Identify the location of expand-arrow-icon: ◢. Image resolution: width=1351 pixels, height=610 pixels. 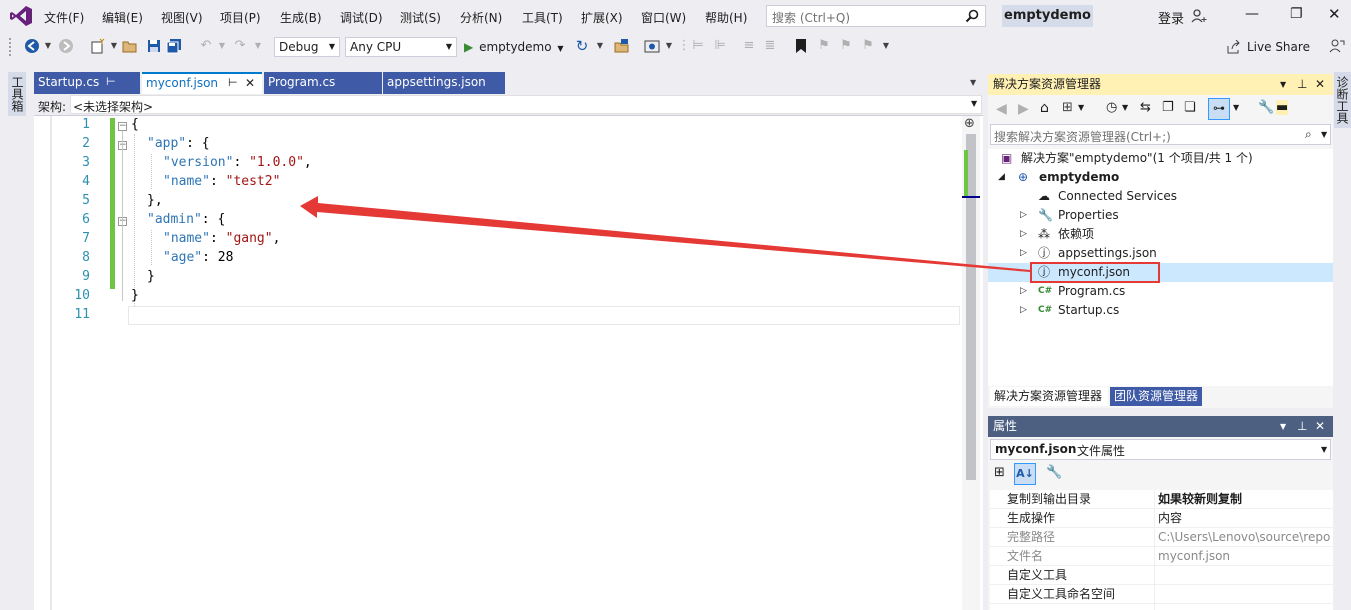
(1001, 177).